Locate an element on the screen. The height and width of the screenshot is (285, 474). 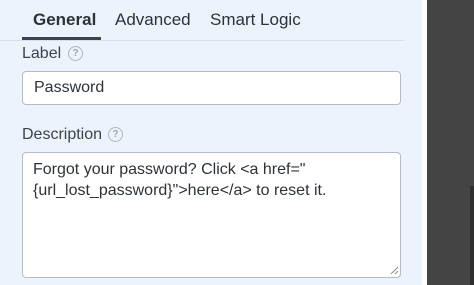
label-input is located at coordinates (211, 88).